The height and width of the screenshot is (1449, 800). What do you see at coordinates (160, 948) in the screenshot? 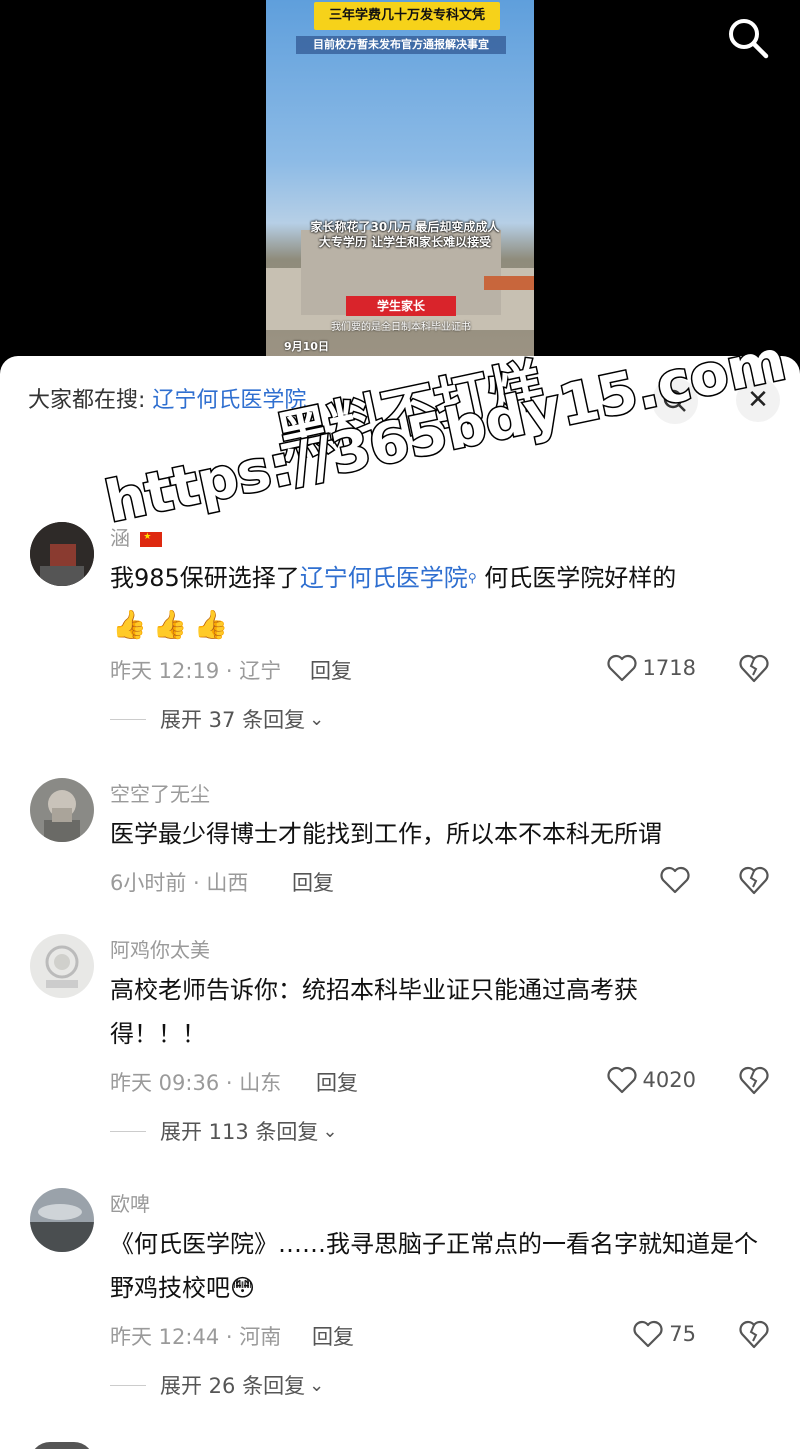
I see `comment-username: 阿鸡你太美` at bounding box center [160, 948].